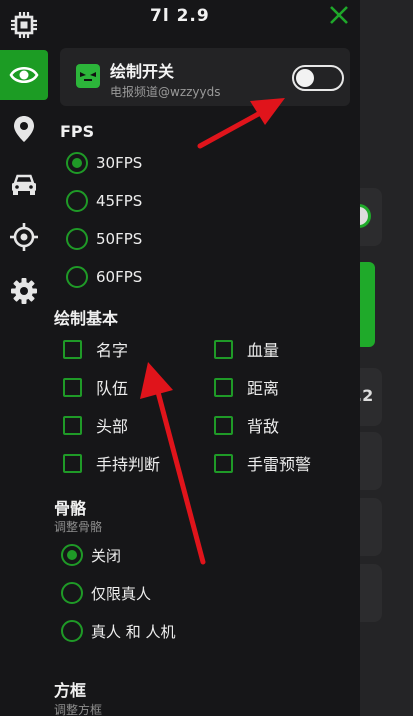 This screenshot has width=413, height=716. What do you see at coordinates (339, 15) in the screenshot?
I see `close-icon` at bounding box center [339, 15].